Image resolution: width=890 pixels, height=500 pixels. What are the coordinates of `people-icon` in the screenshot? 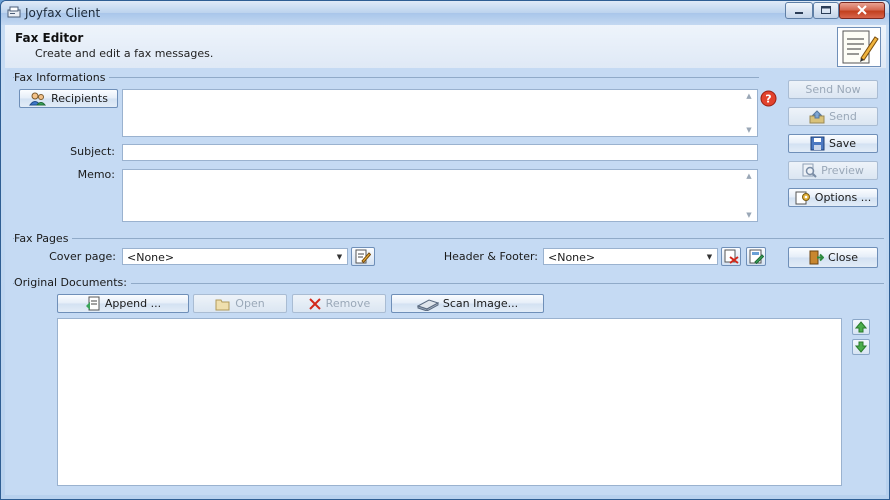 It's located at (38, 98).